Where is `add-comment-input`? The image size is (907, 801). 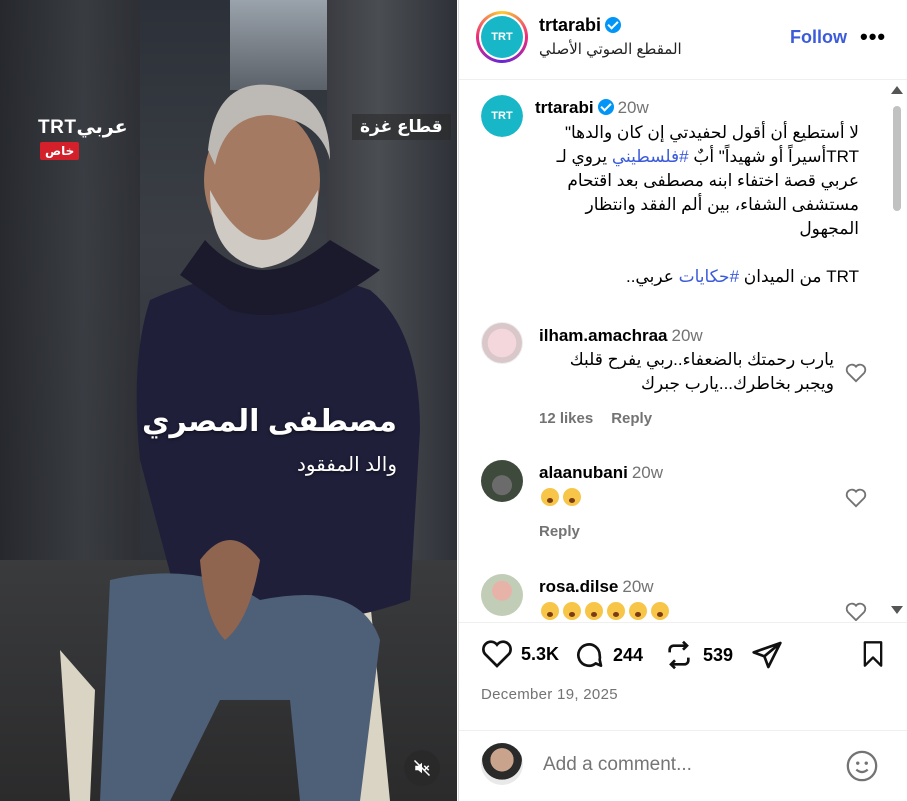 add-comment-input is located at coordinates (691, 765).